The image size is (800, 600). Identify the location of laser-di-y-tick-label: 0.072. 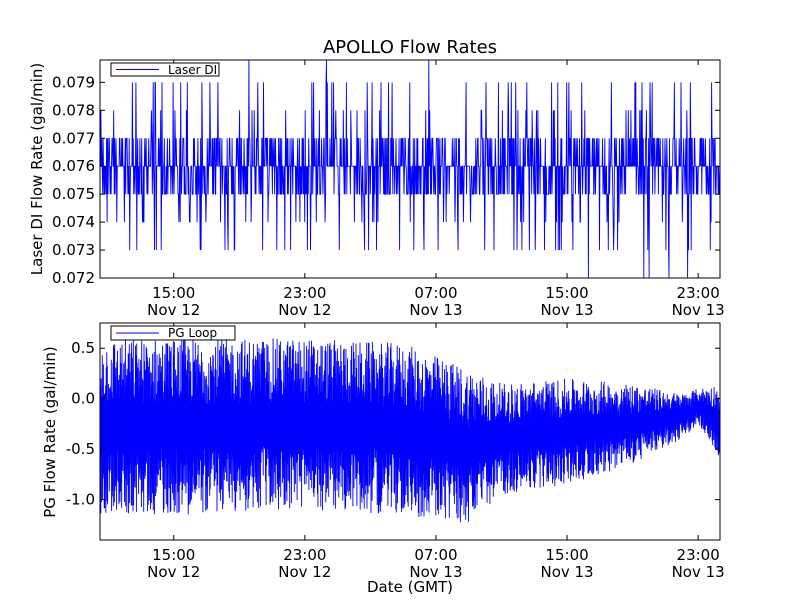
(73, 278).